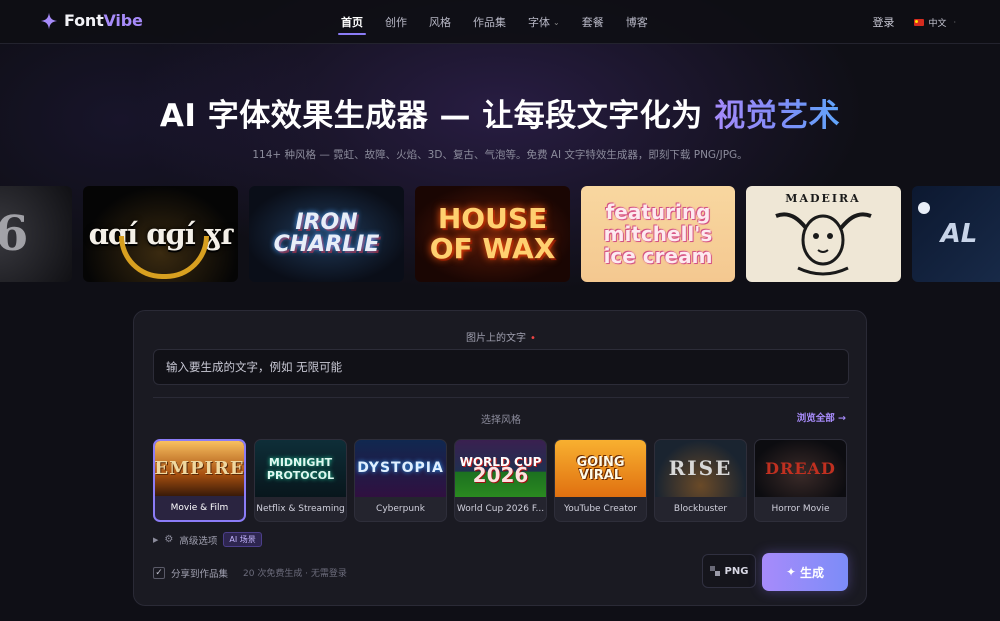 This screenshot has width=1000, height=621. I want to click on share-to-gallery-checkbox: ✓ 分享到作品集, so click(190, 573).